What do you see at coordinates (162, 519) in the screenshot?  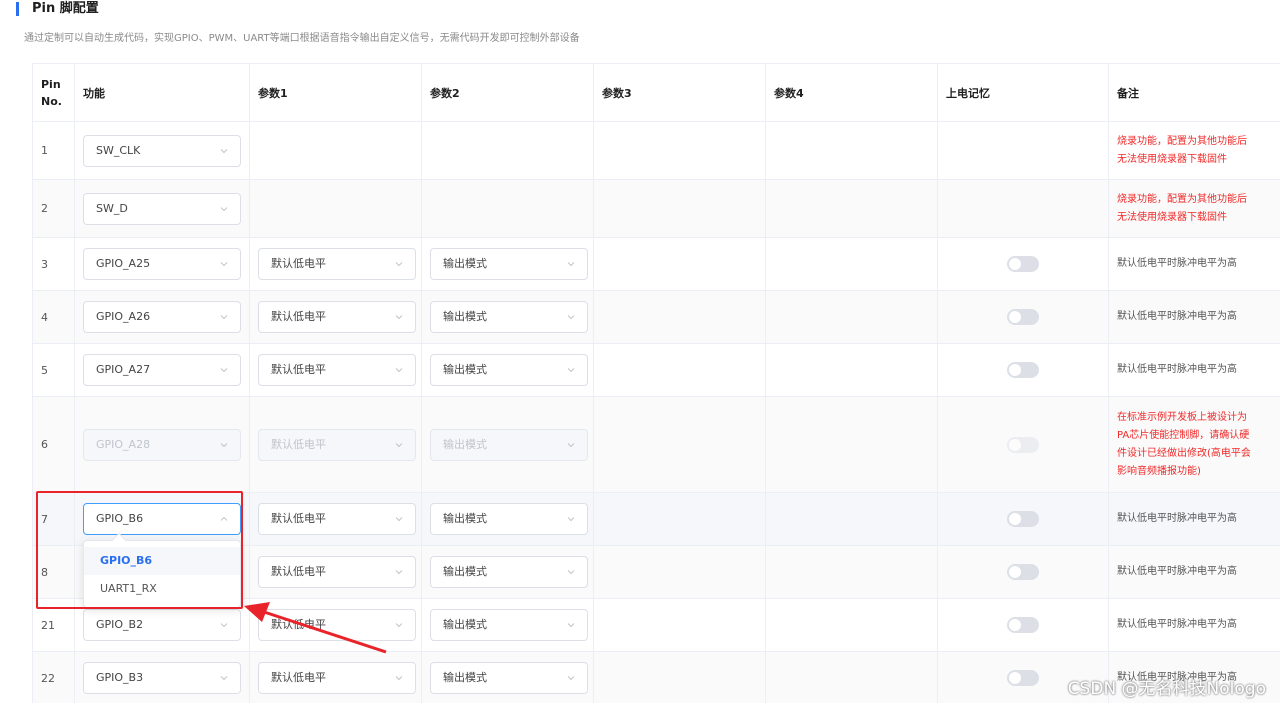 I see `function-select: GPIO_B6` at bounding box center [162, 519].